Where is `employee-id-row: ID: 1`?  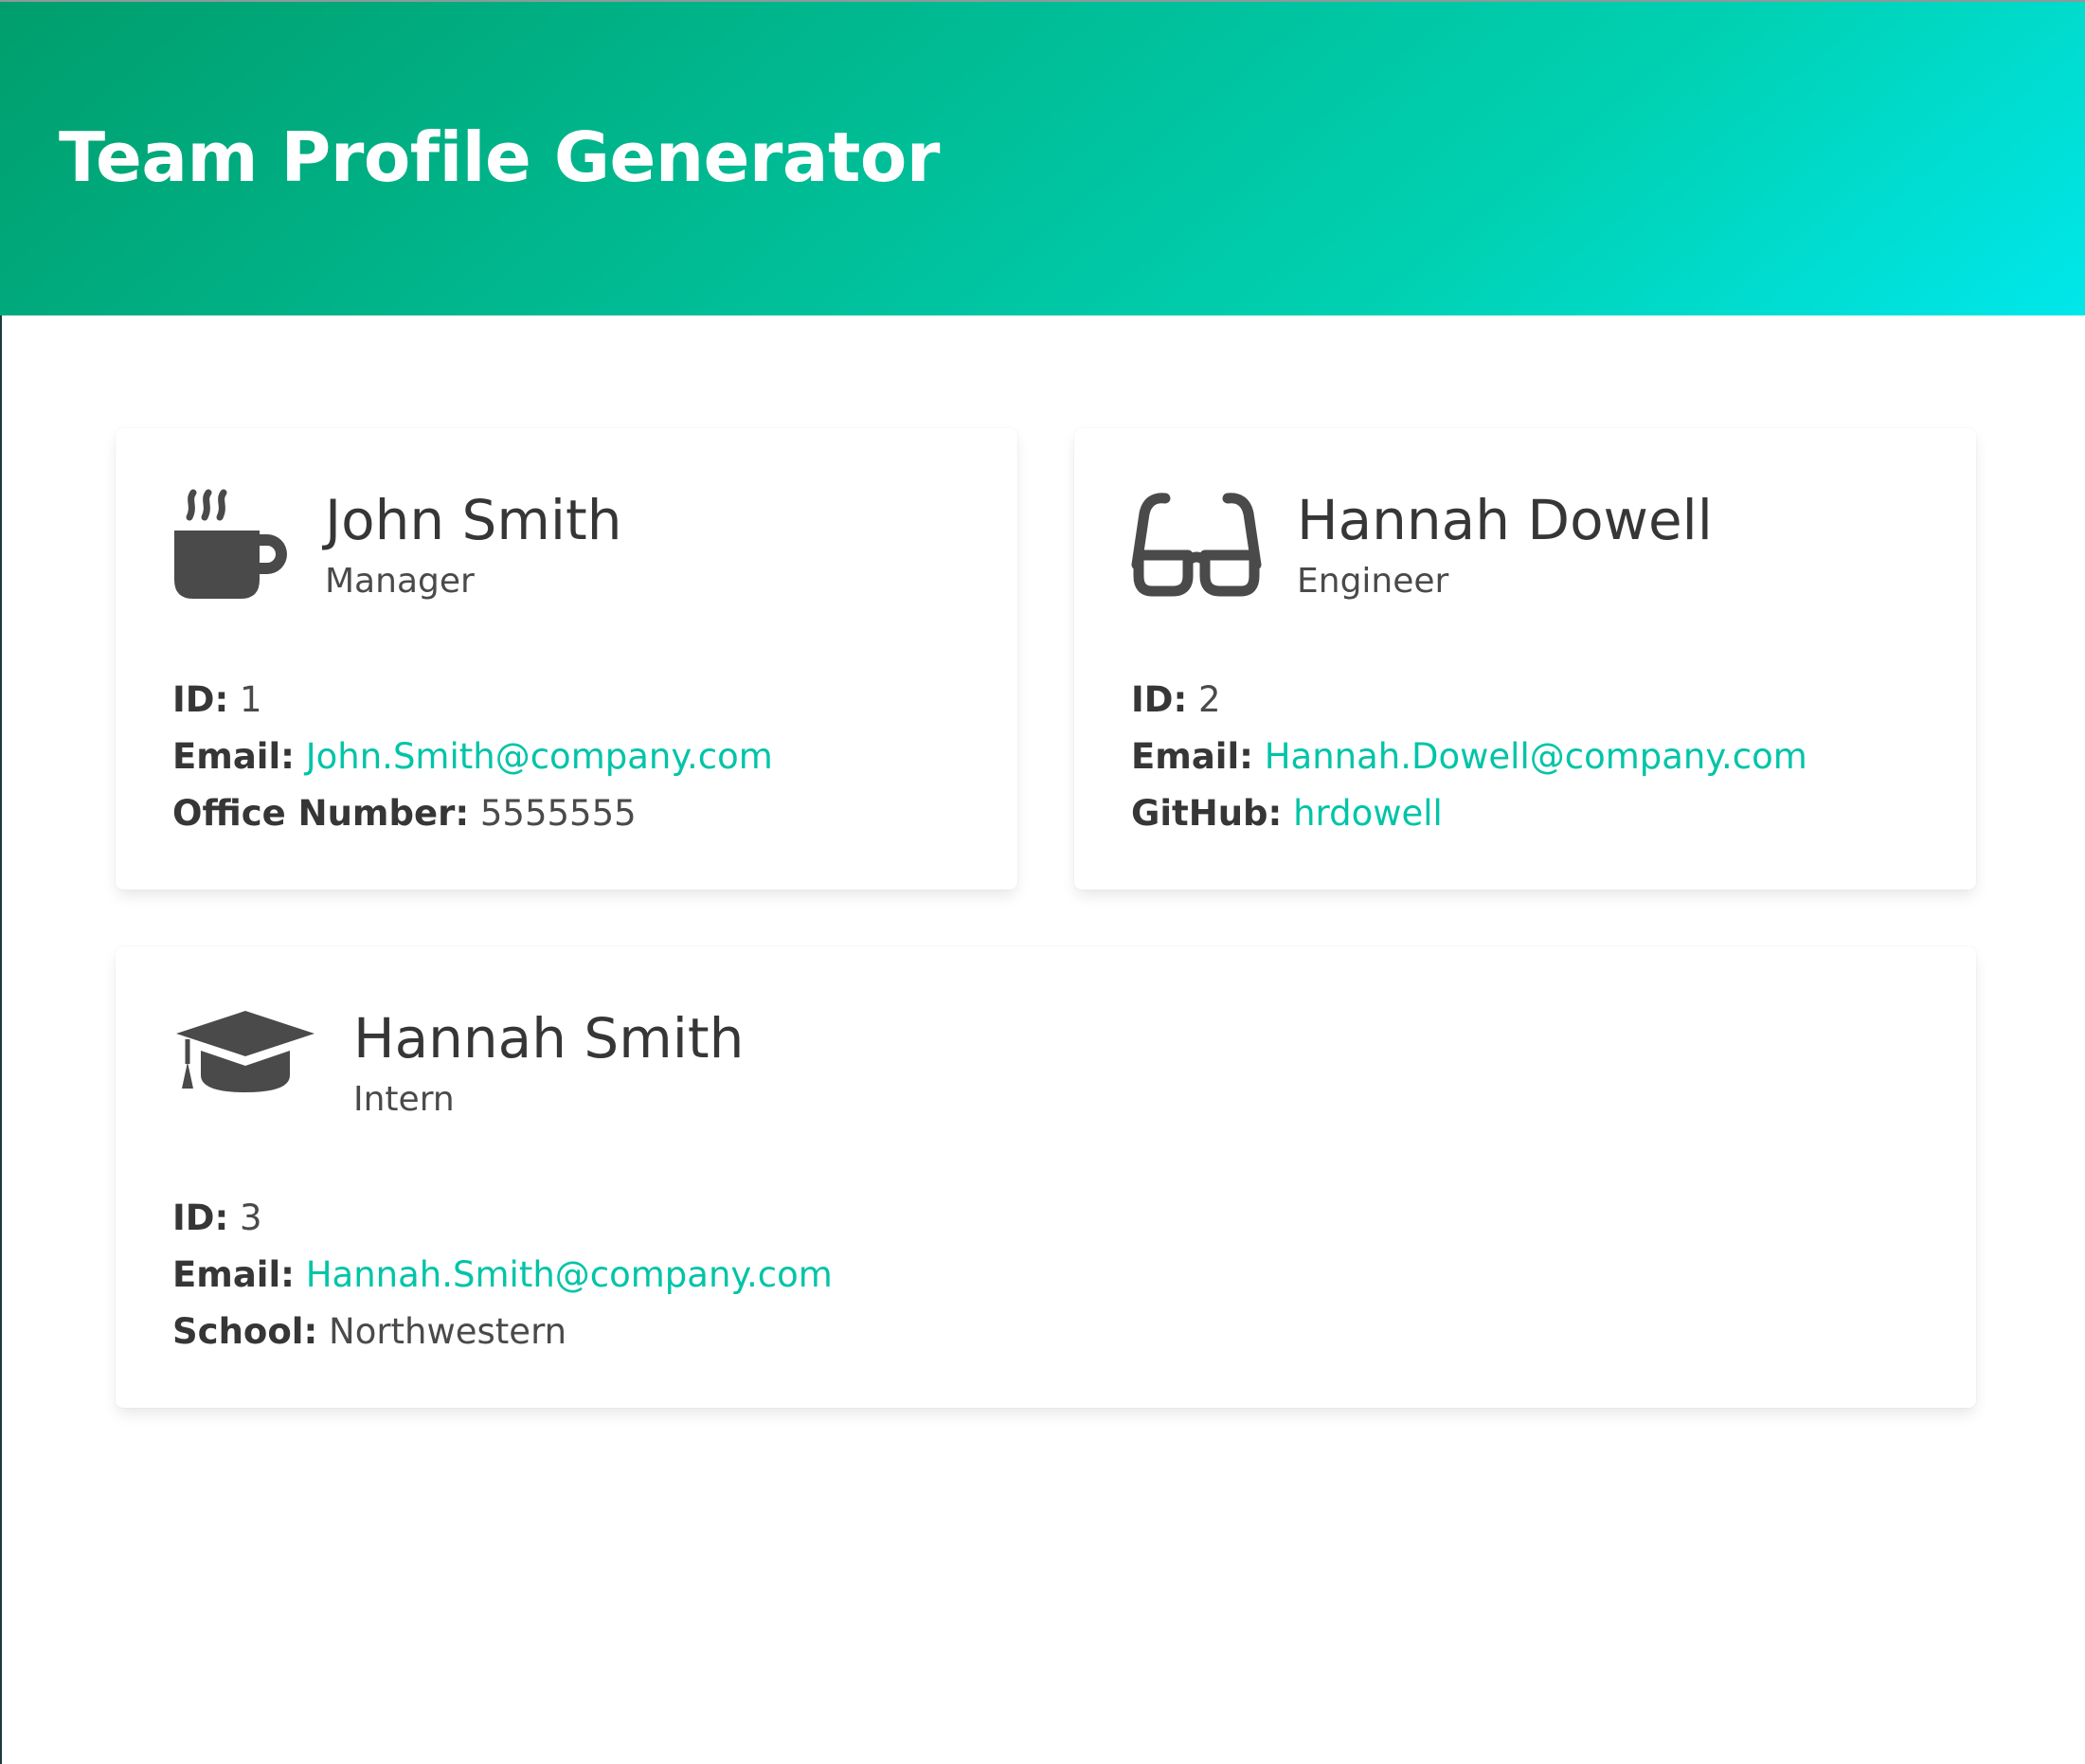
employee-id-row: ID: 1 is located at coordinates (472, 700).